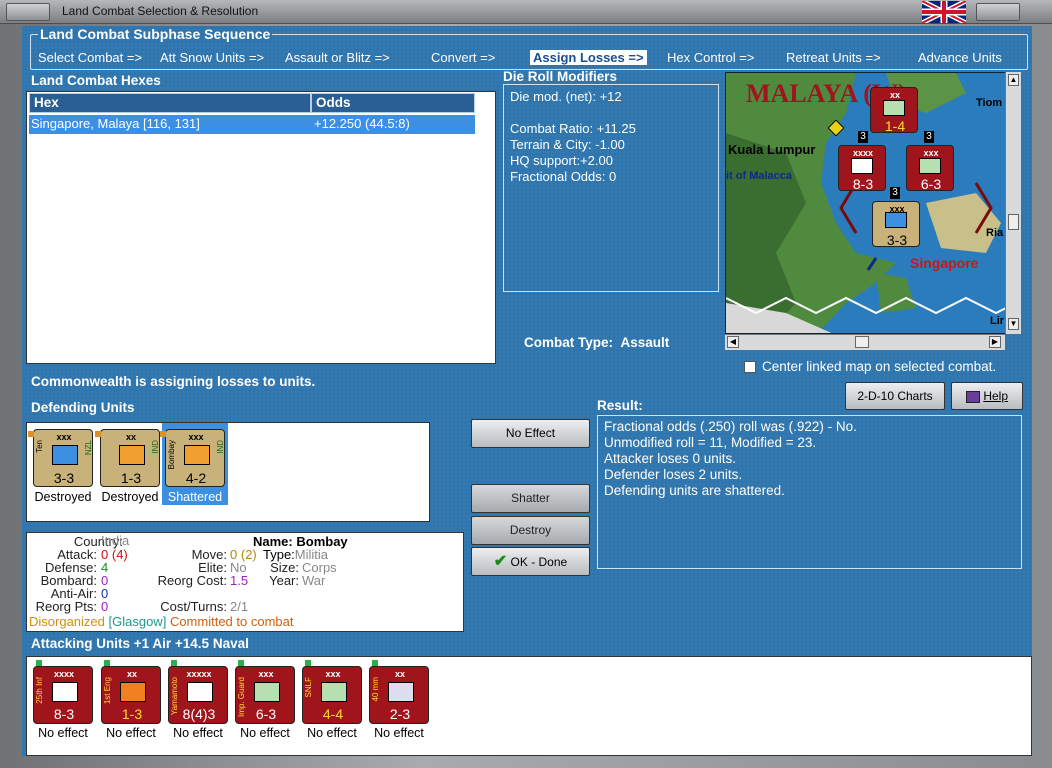  I want to click on attacking-unit-counter: xx 40 mm 2-3, so click(399, 695).